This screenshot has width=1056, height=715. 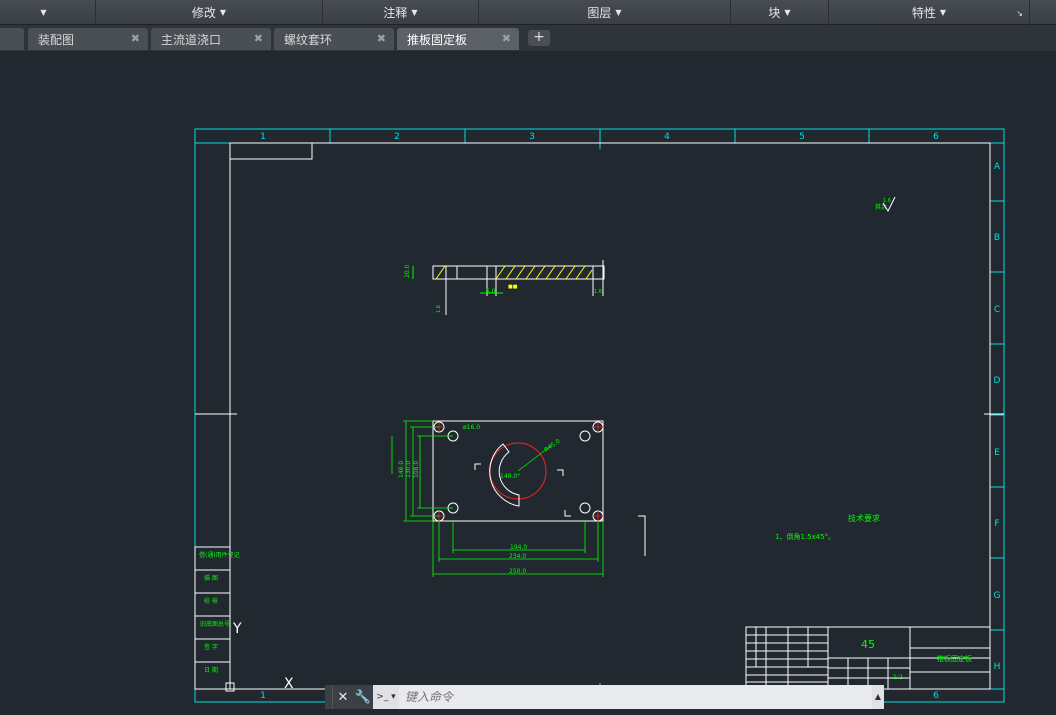 What do you see at coordinates (996, 524) in the screenshot?
I see `zone-row-f: F` at bounding box center [996, 524].